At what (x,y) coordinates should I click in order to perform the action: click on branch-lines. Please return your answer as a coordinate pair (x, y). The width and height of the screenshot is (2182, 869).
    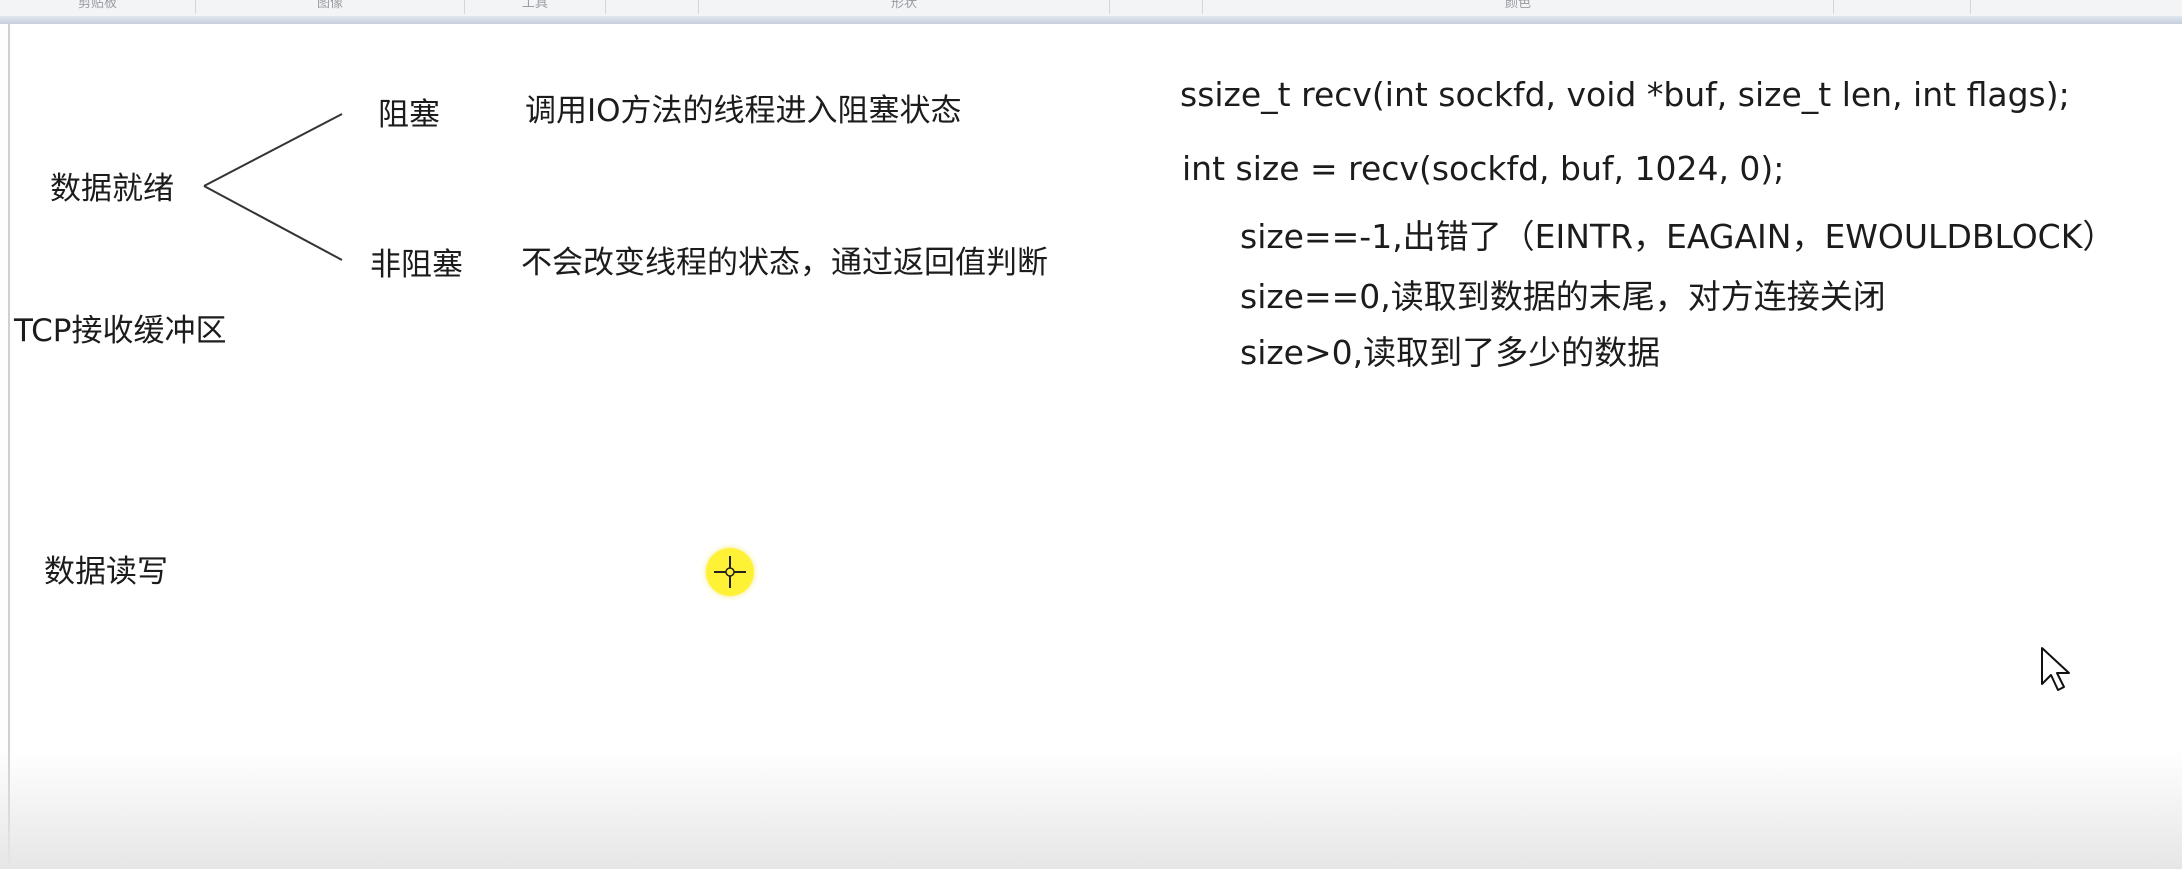
    Looking at the image, I should click on (273, 187).